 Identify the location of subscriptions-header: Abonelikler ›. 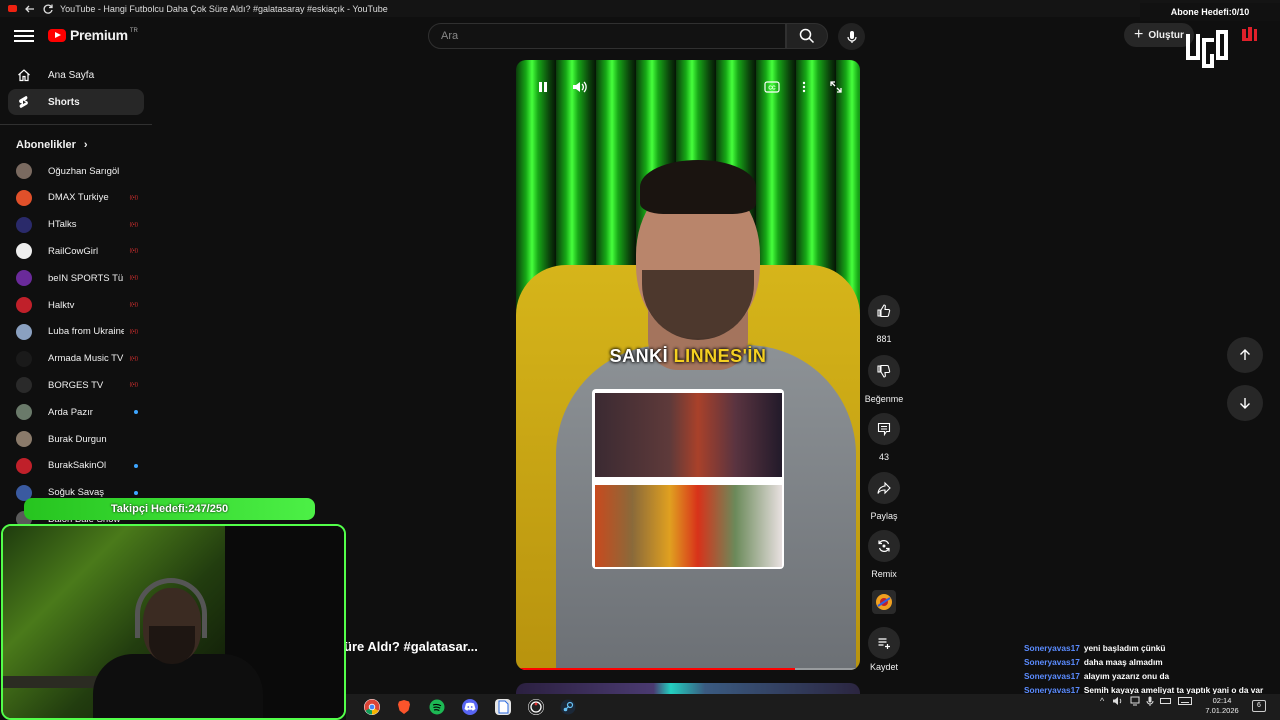
(52, 145).